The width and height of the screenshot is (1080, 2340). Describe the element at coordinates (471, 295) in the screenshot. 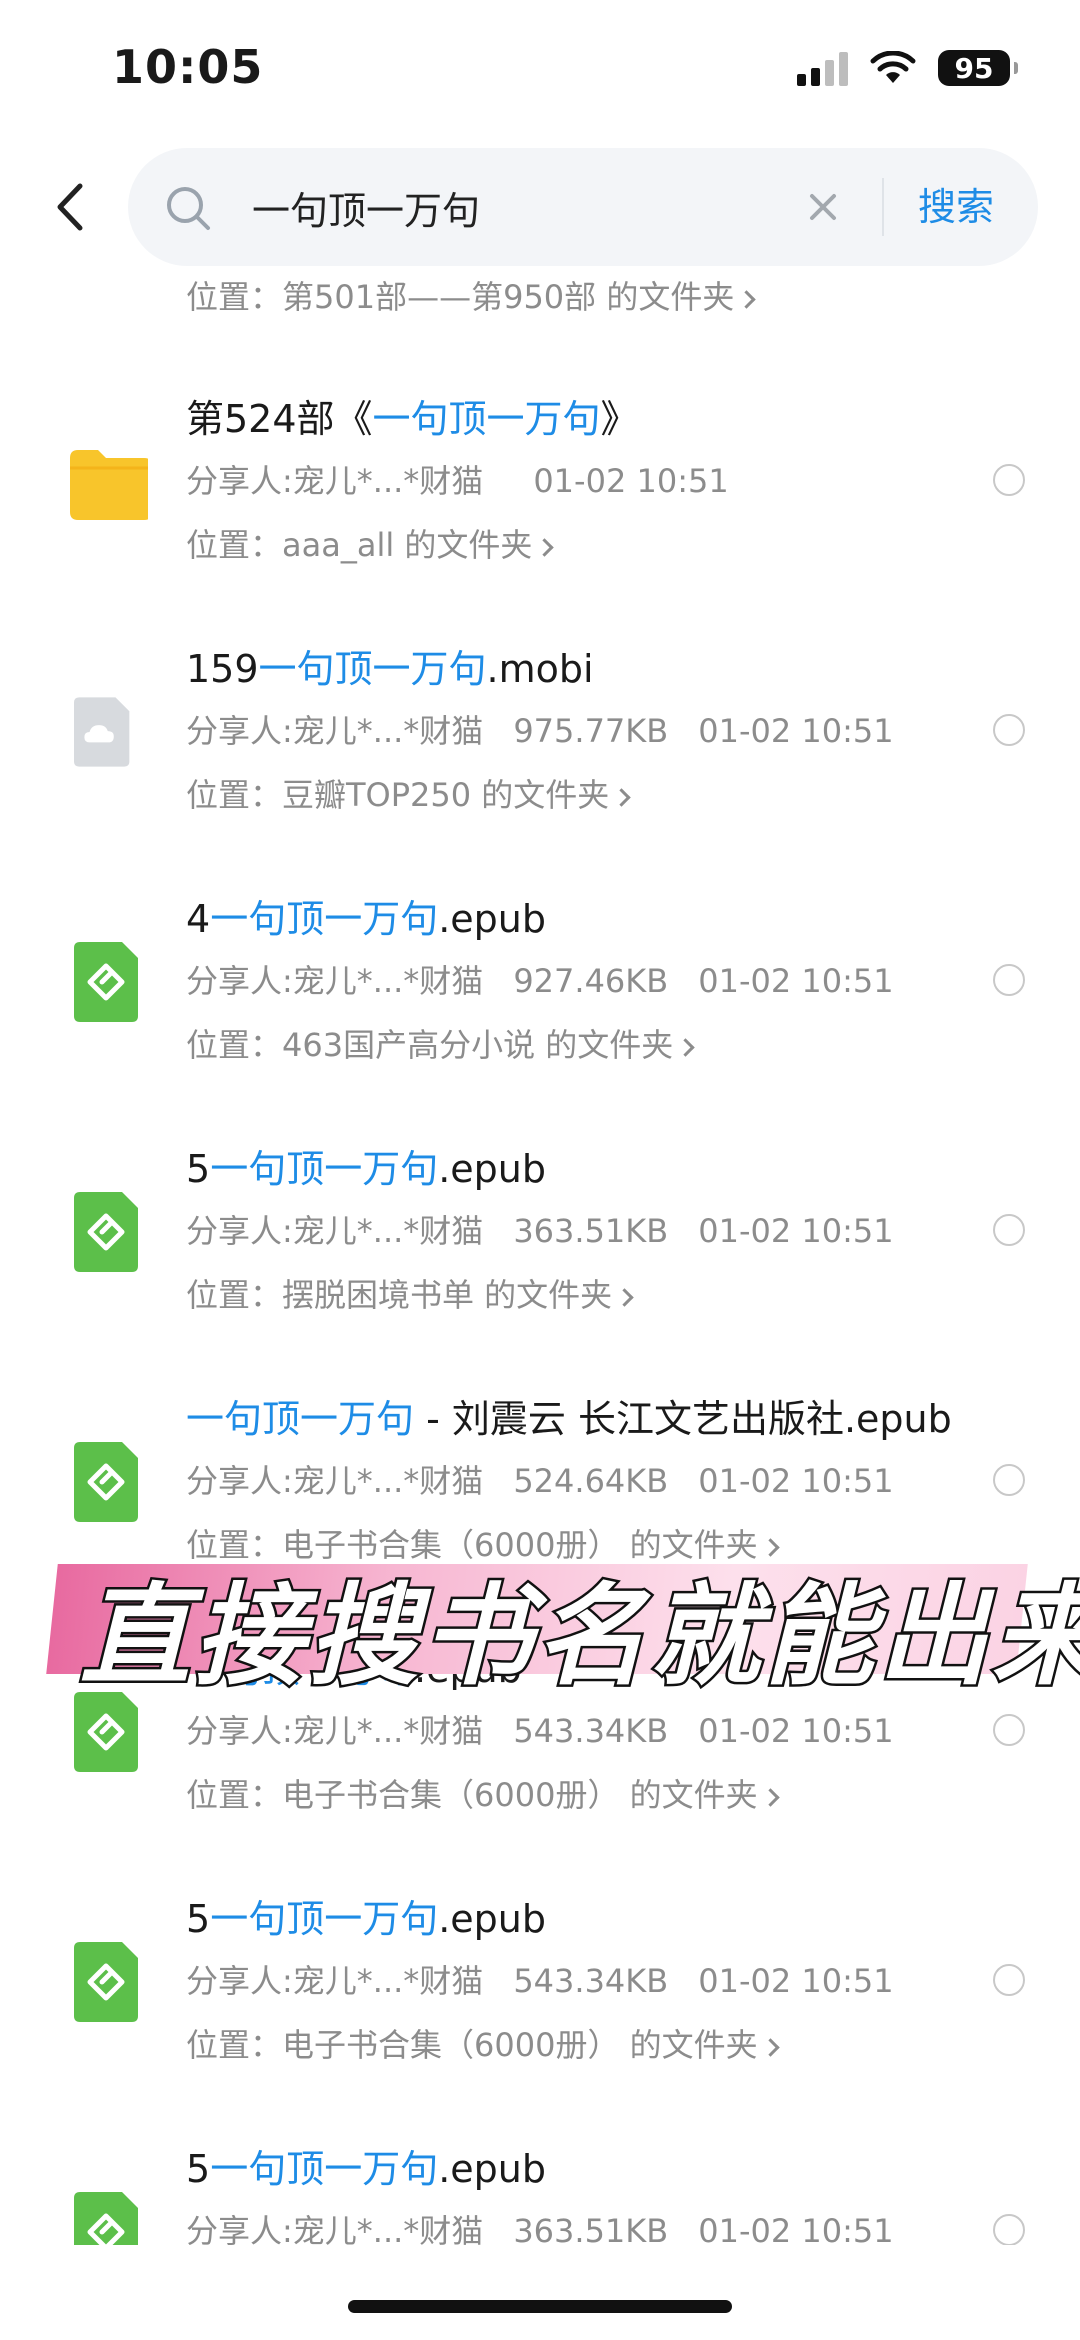

I see `partial-item-location: 位置：第501部——第950部 的文件夹` at that location.